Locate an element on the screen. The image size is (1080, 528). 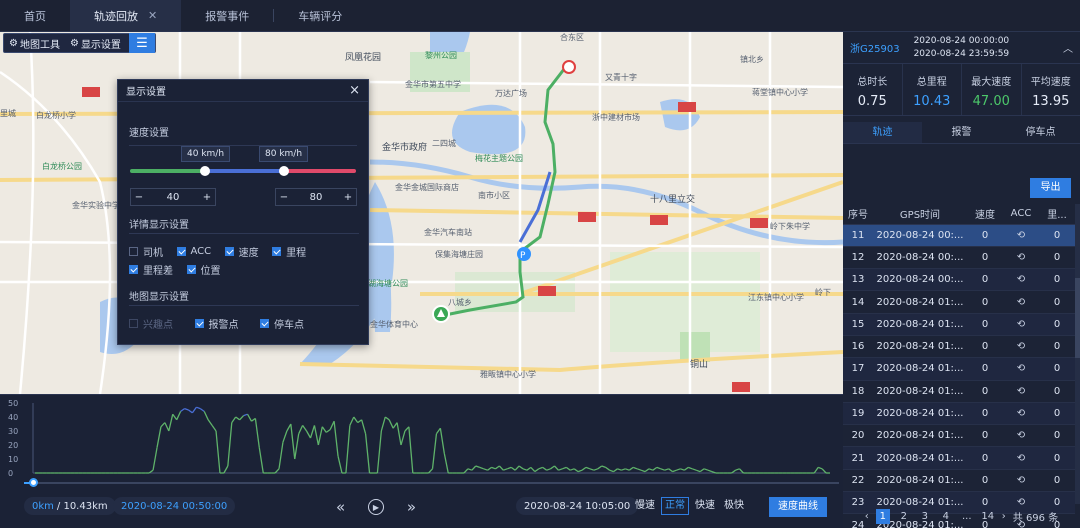
tab-alarm: 报警 is located at coordinates (961, 132).